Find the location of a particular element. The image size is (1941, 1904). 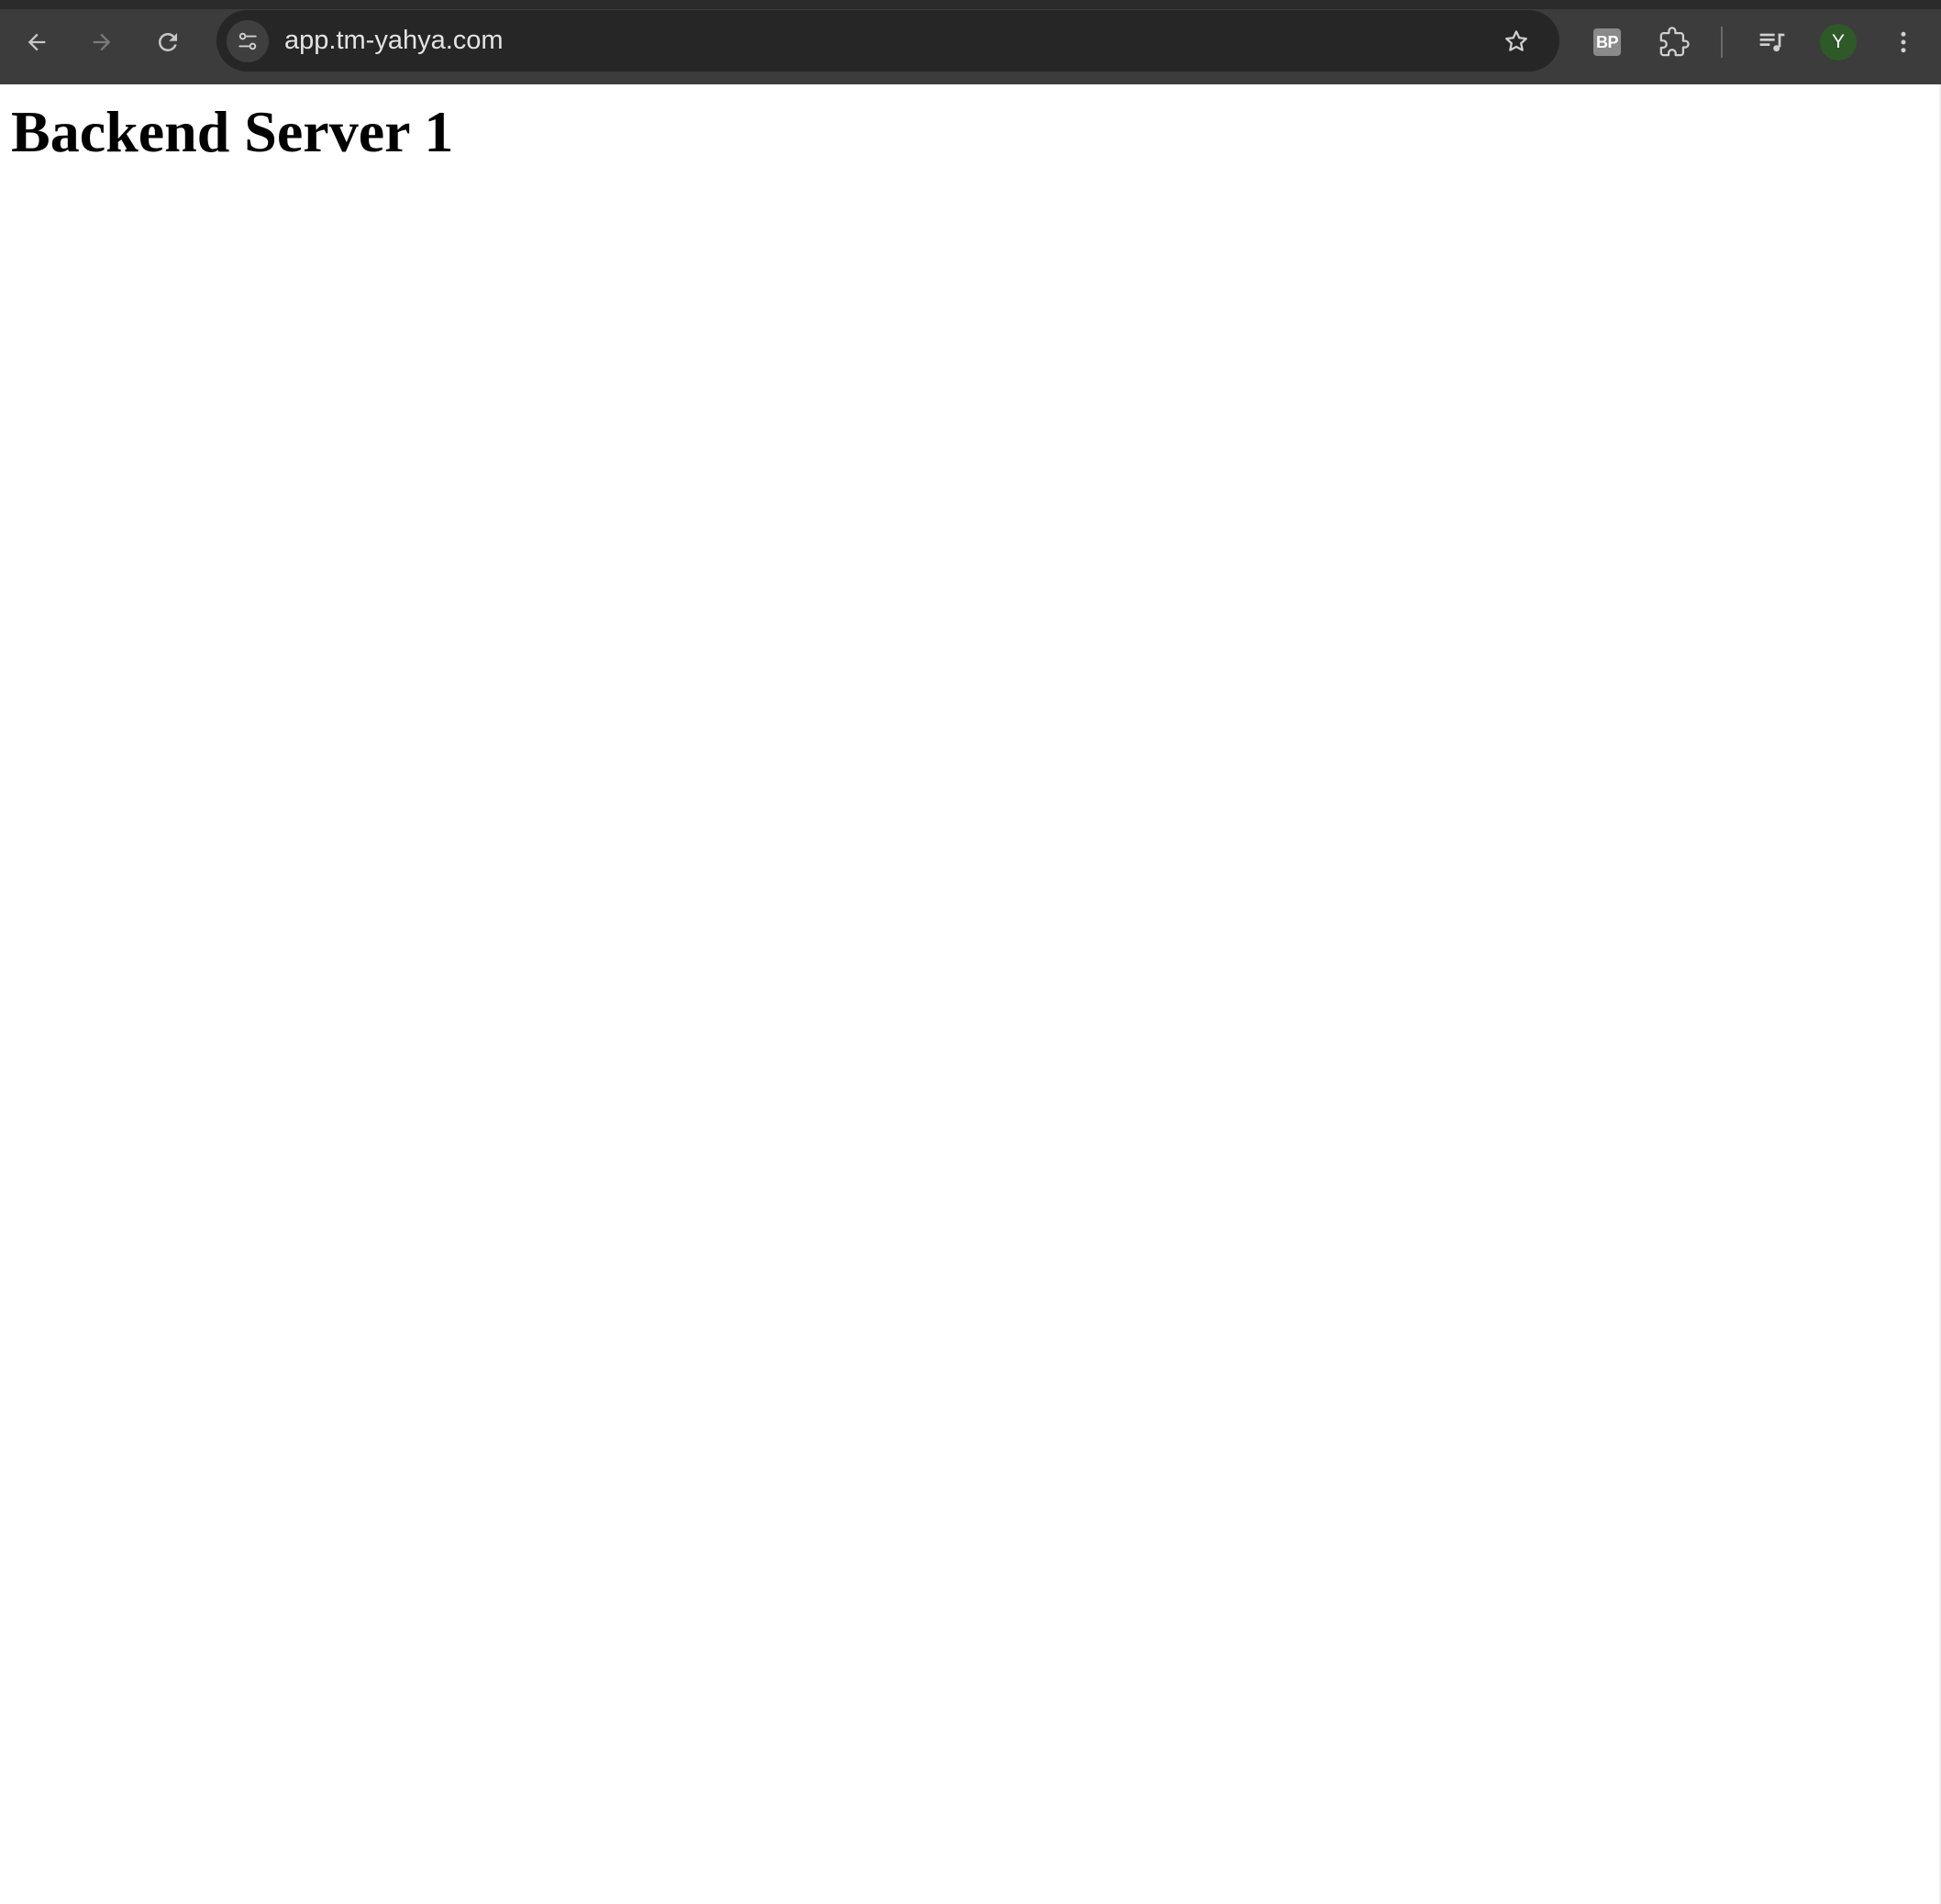

bookmark-button is located at coordinates (1516, 41).